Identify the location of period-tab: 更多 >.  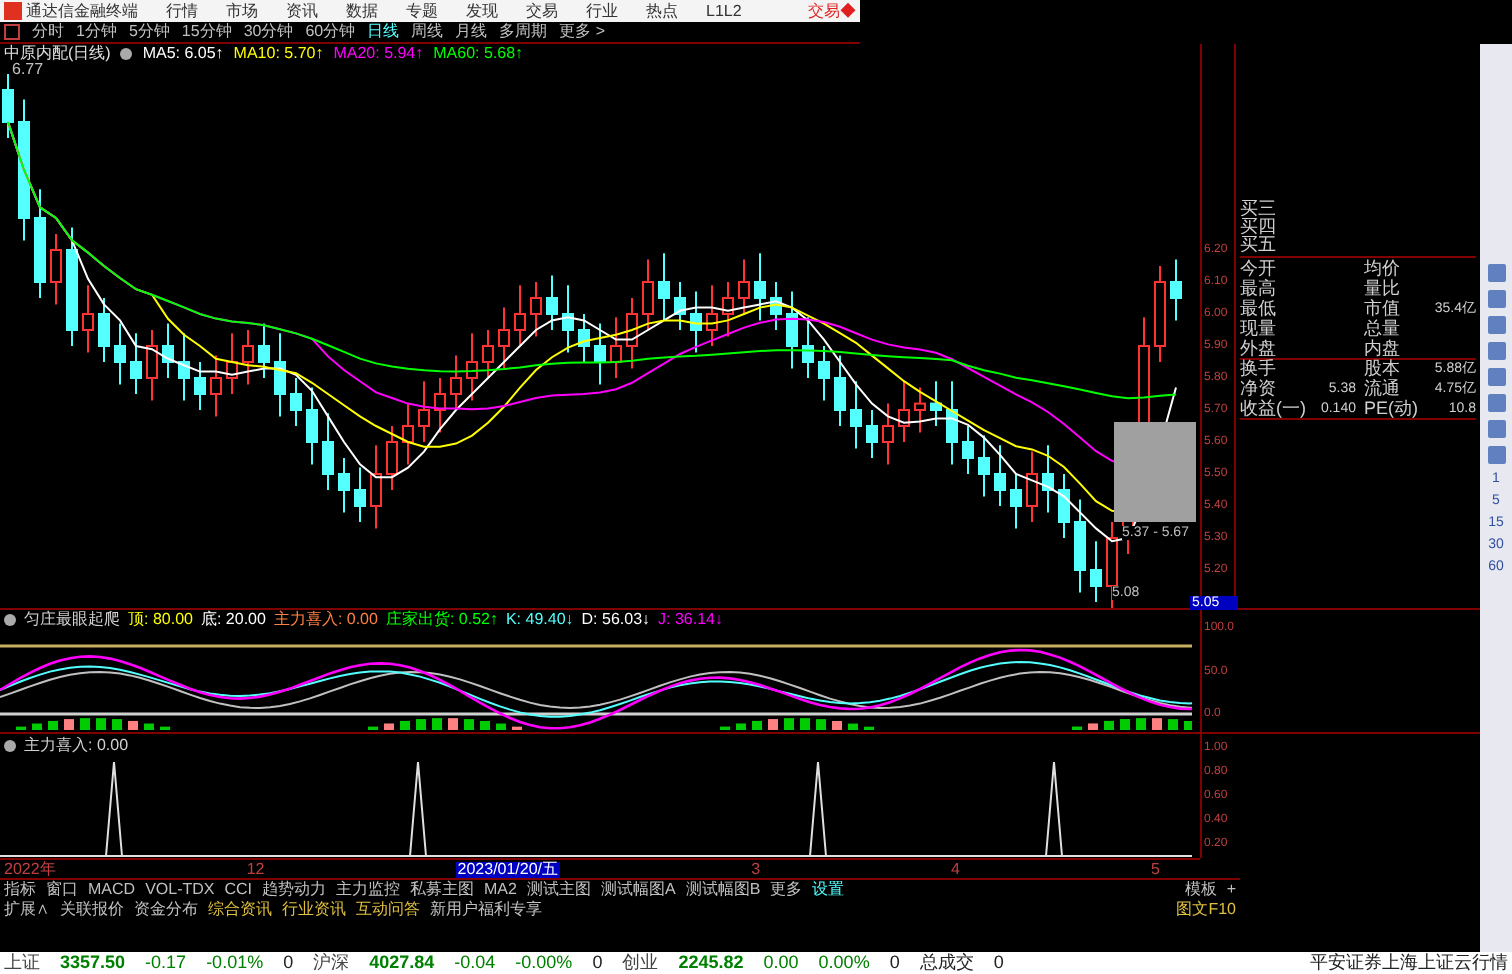
(582, 32).